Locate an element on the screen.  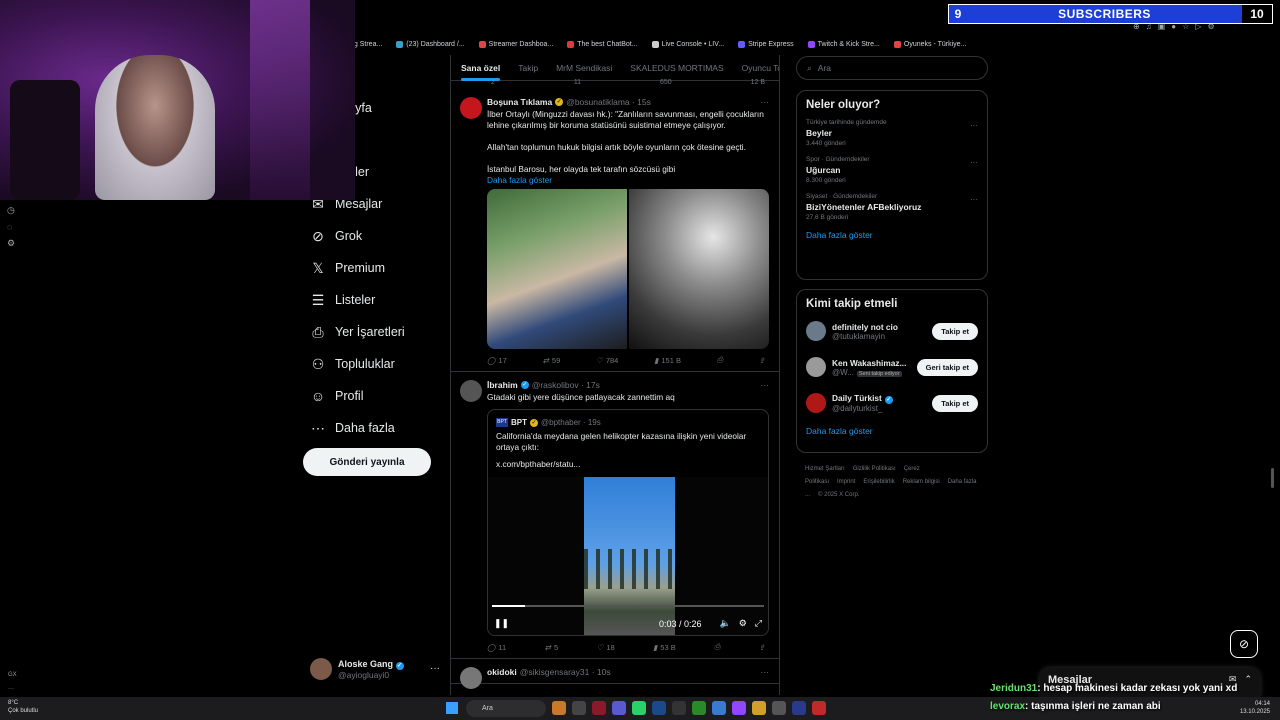
mute-icon: 🔈 is located at coordinates (725, 623).